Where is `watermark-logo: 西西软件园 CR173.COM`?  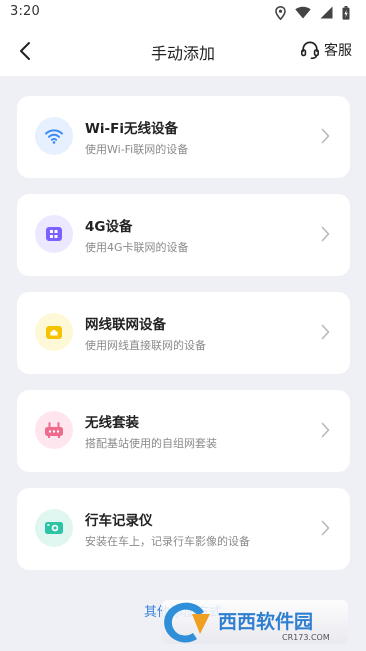 watermark-logo: 西西软件园 CR173.COM is located at coordinates (255, 622).